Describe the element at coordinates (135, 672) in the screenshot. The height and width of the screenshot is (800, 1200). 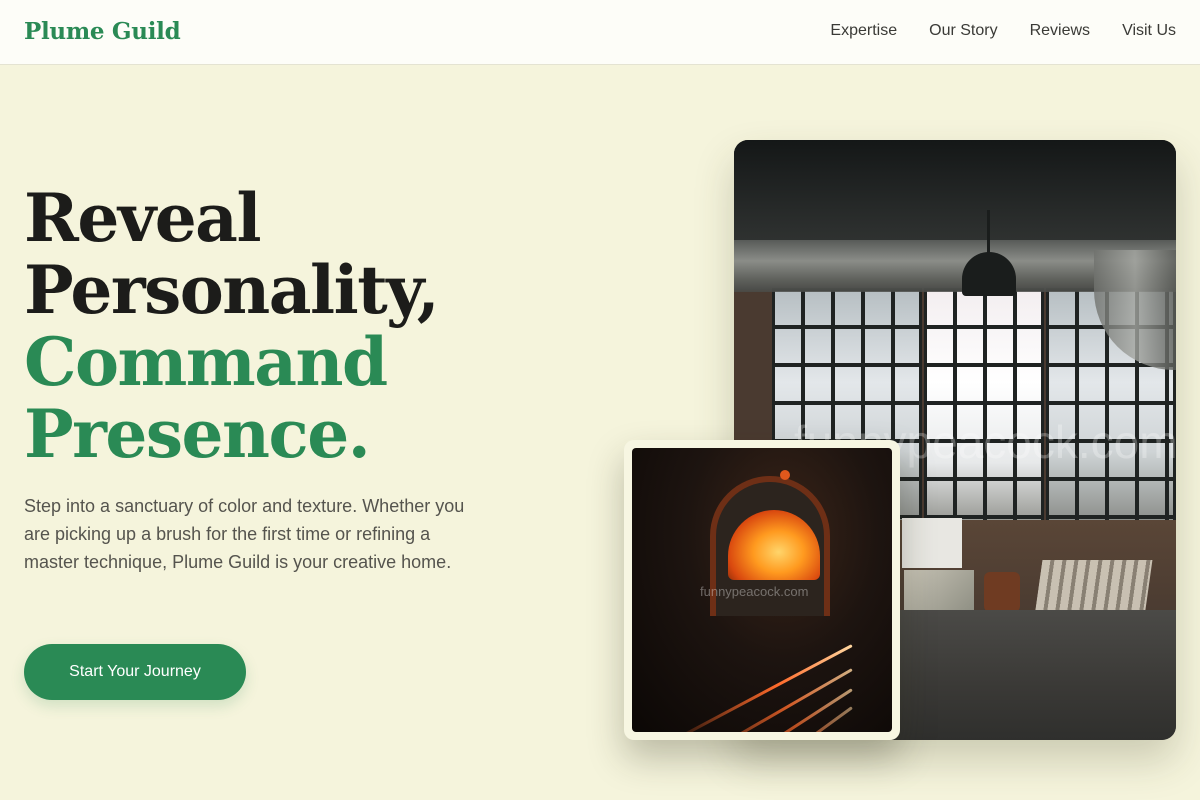
I see `start-journey-button: Start Your Journey` at that location.